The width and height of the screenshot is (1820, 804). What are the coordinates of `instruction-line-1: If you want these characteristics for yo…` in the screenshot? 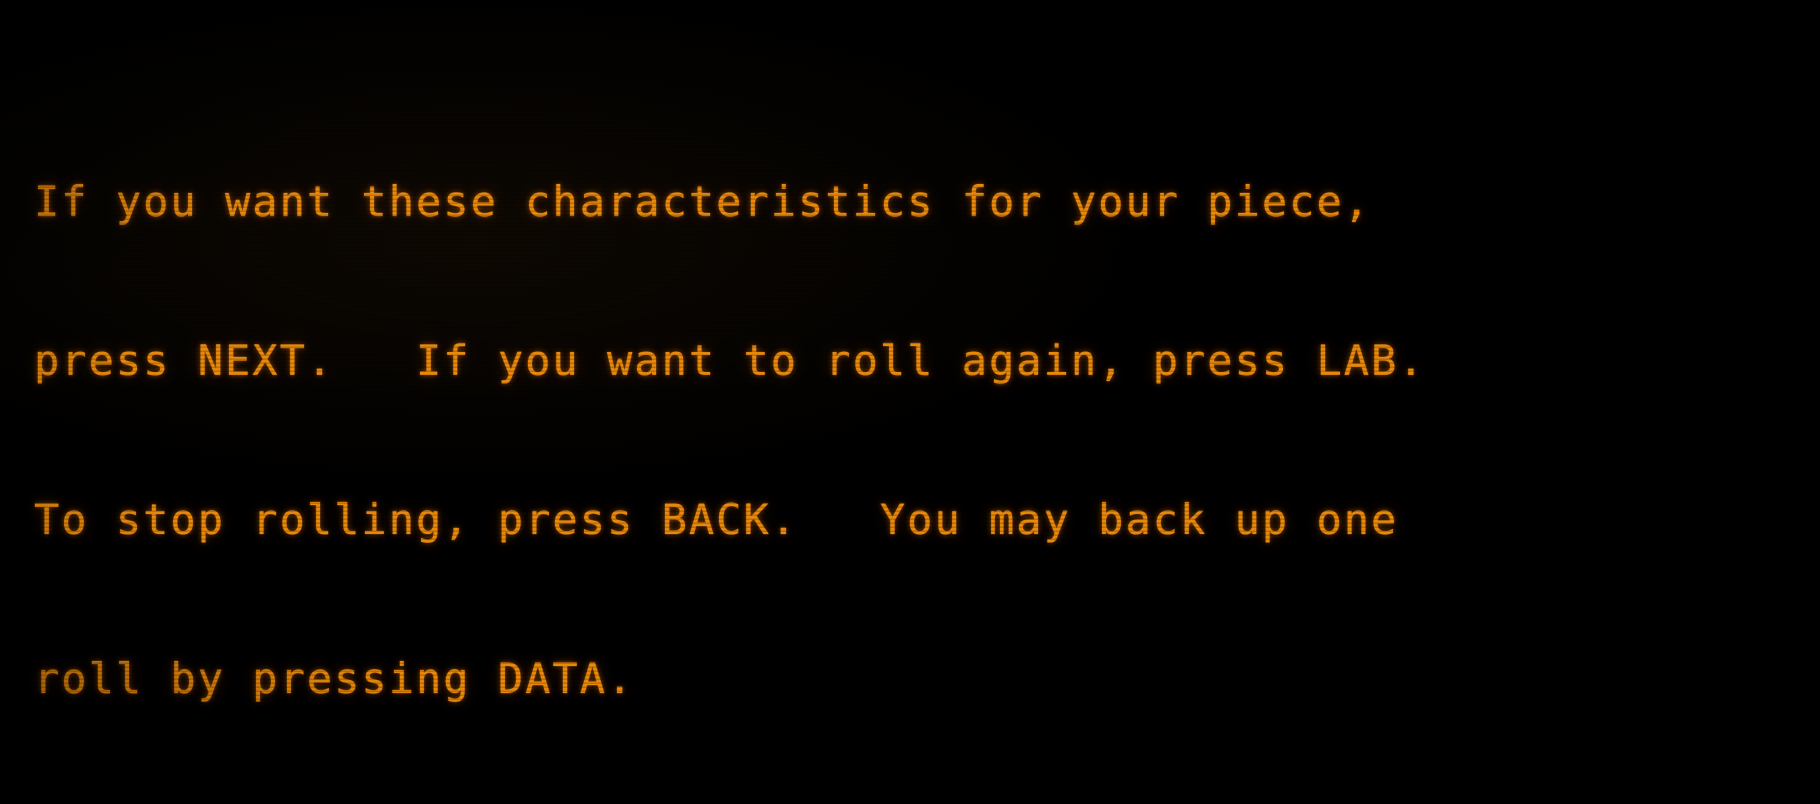 It's located at (703, 201).